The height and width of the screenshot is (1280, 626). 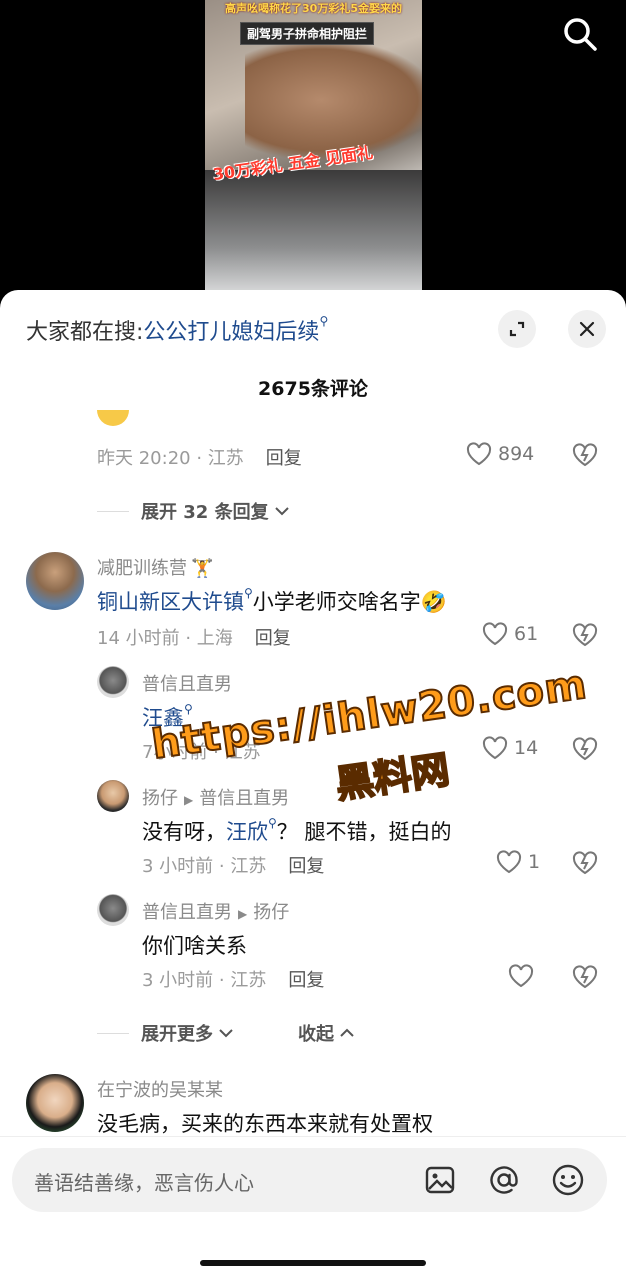 What do you see at coordinates (309, 1180) in the screenshot?
I see `comment-input: 善语结善缘，恶言伤人心` at bounding box center [309, 1180].